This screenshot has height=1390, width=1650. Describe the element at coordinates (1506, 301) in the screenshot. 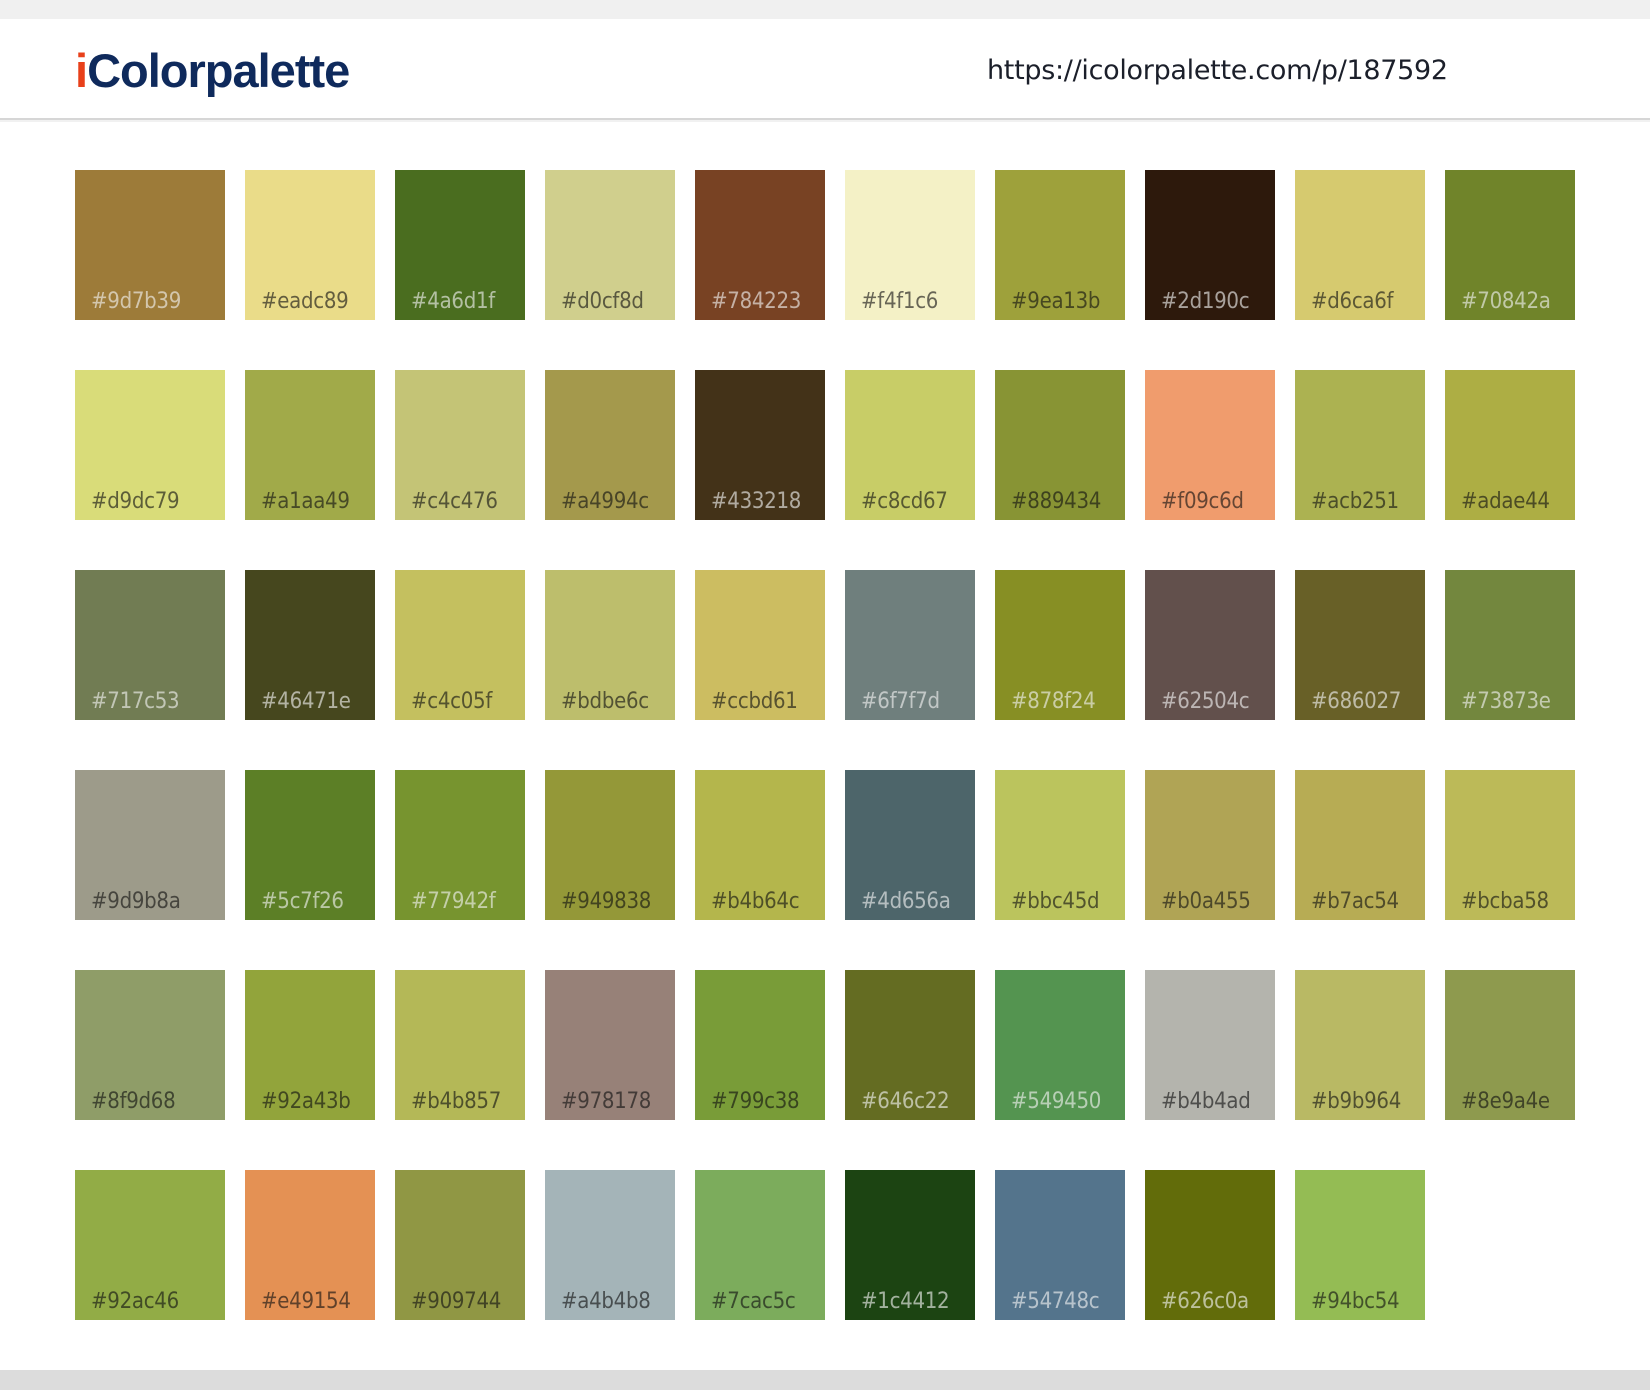

I see `swatch-hex-label: #70842a` at that location.